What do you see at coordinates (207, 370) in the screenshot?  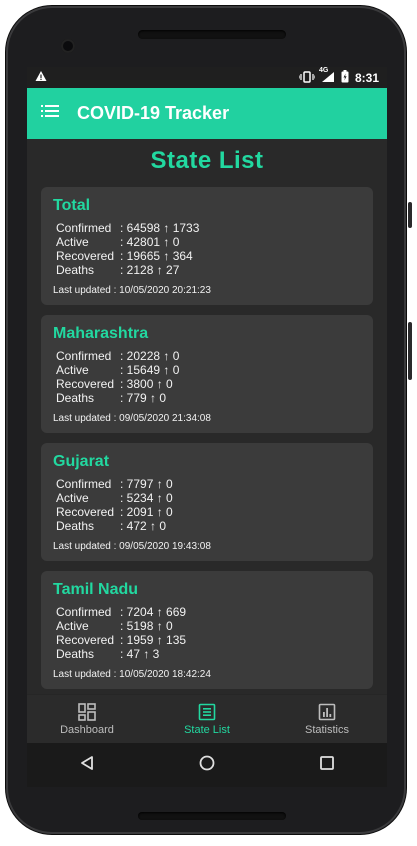 I see `stat-row: Active : 15649 ↑ 0` at bounding box center [207, 370].